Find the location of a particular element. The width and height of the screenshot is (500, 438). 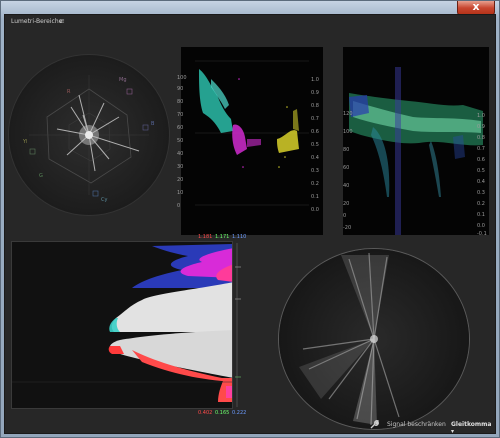

chevron-down-icon: ▾ is located at coordinates (453, 431).